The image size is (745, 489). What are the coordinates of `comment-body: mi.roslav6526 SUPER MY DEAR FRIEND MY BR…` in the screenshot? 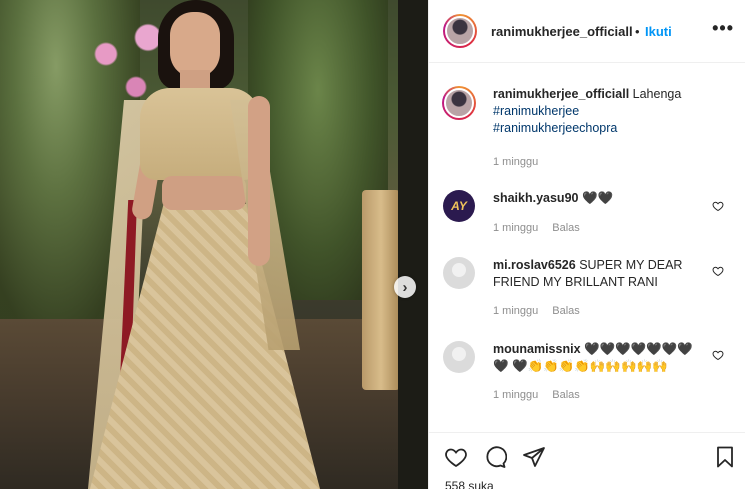 It's located at (598, 274).